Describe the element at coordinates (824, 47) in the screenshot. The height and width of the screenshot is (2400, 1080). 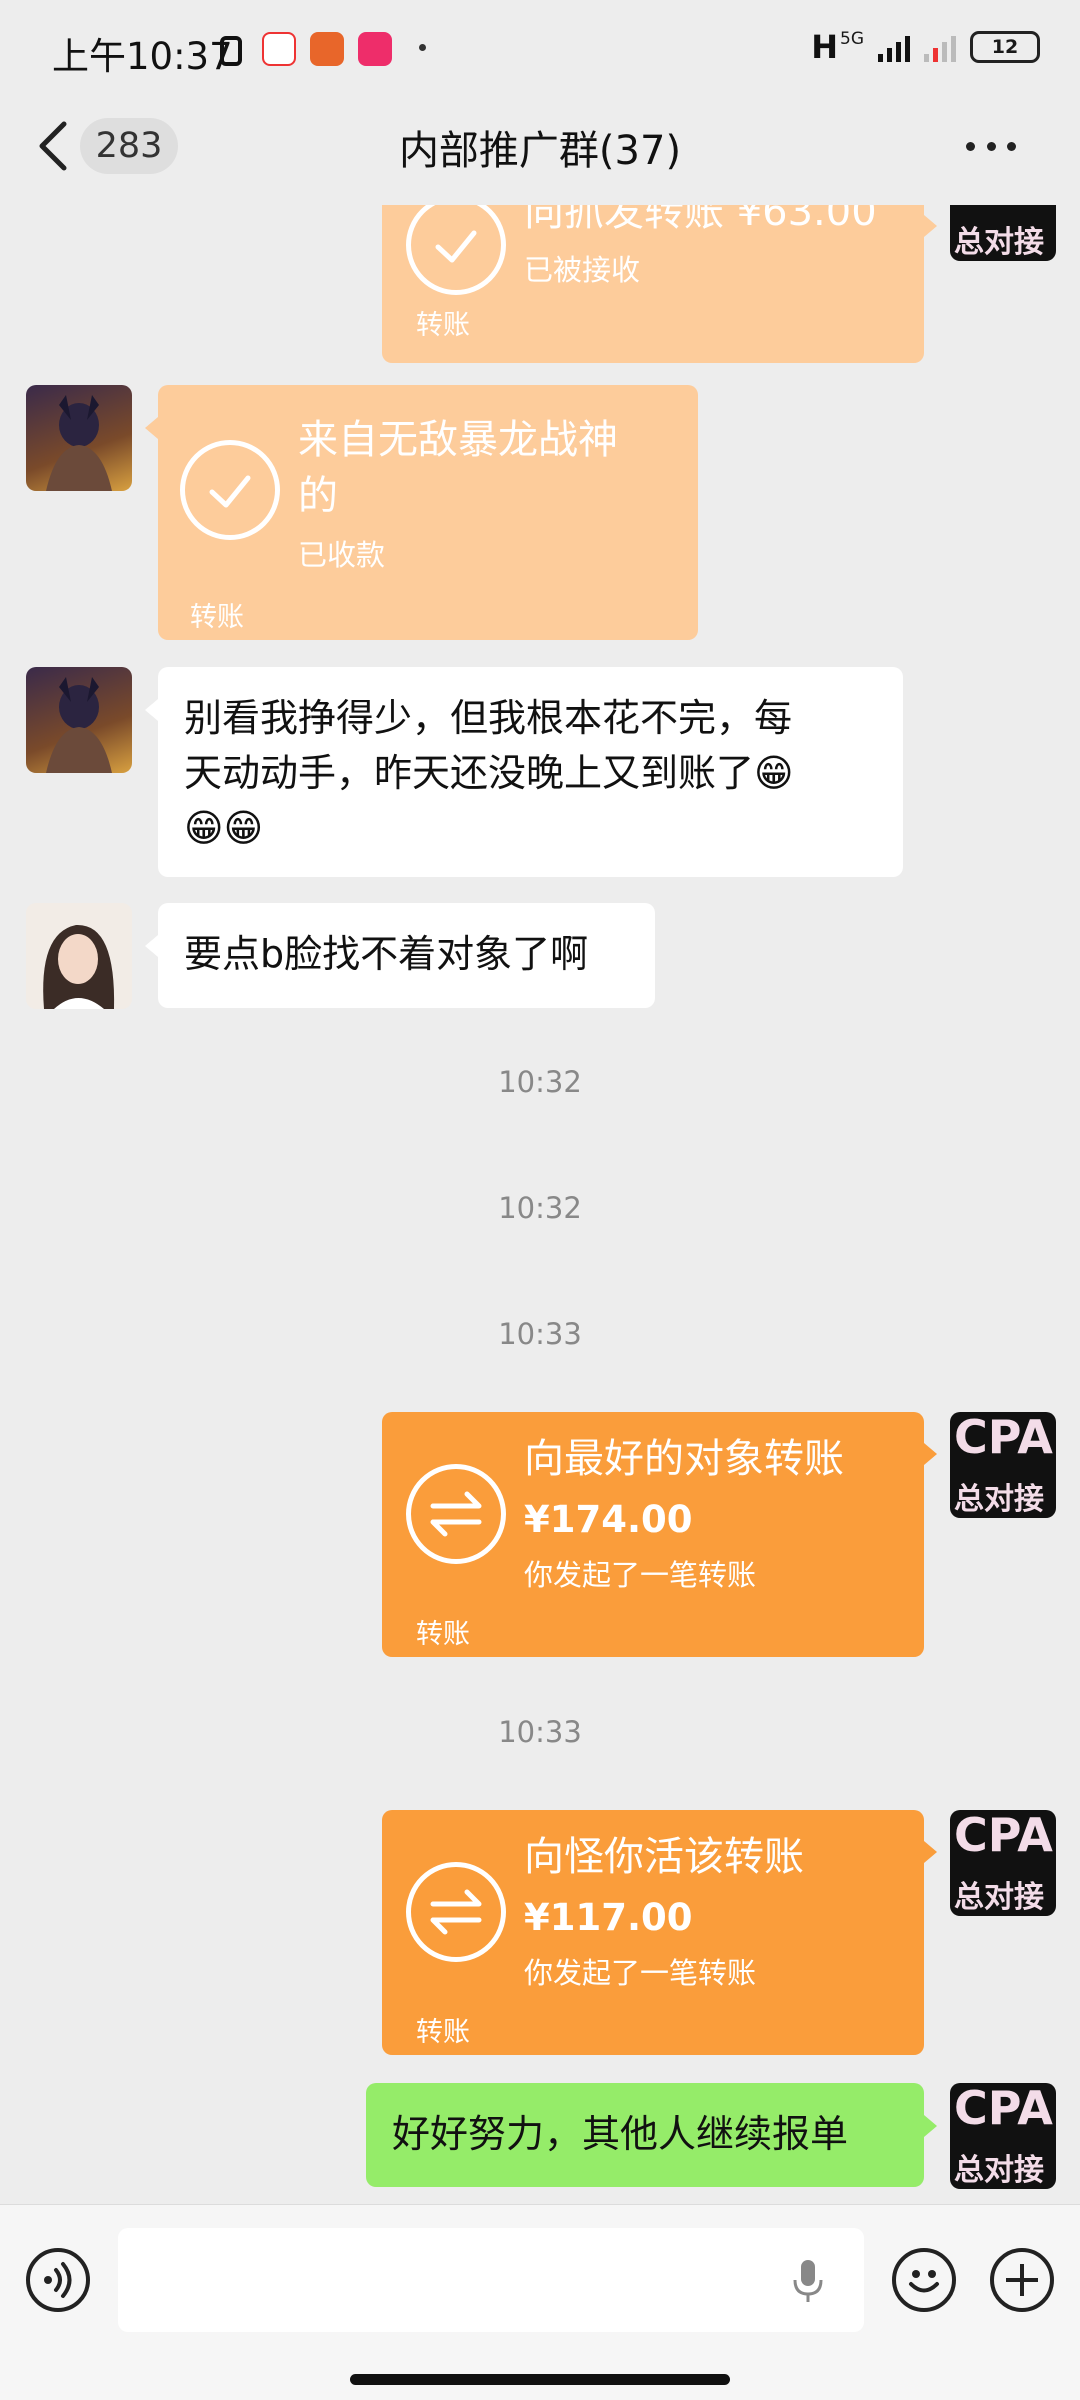
I see `network-type: H` at that location.